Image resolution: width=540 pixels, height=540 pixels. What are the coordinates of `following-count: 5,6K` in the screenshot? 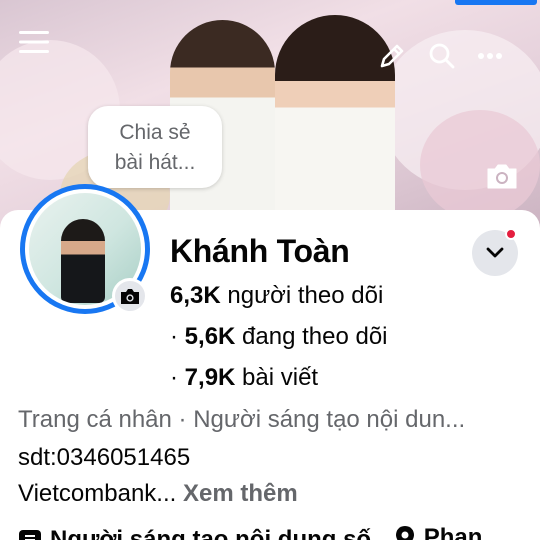 It's located at (210, 336).